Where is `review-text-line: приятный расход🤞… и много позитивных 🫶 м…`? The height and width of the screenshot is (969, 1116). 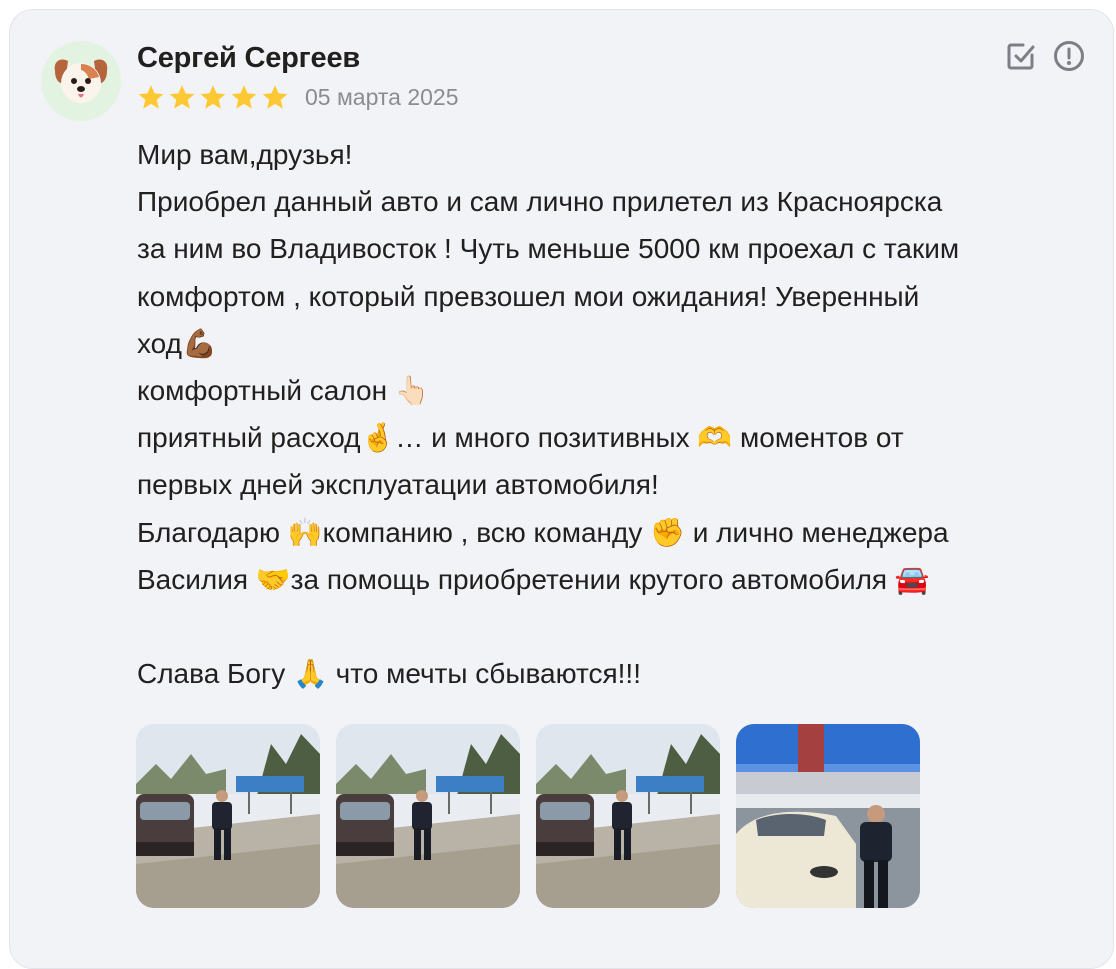 review-text-line: приятный расход🤞… и много позитивных 🫶 м… is located at coordinates (520, 438).